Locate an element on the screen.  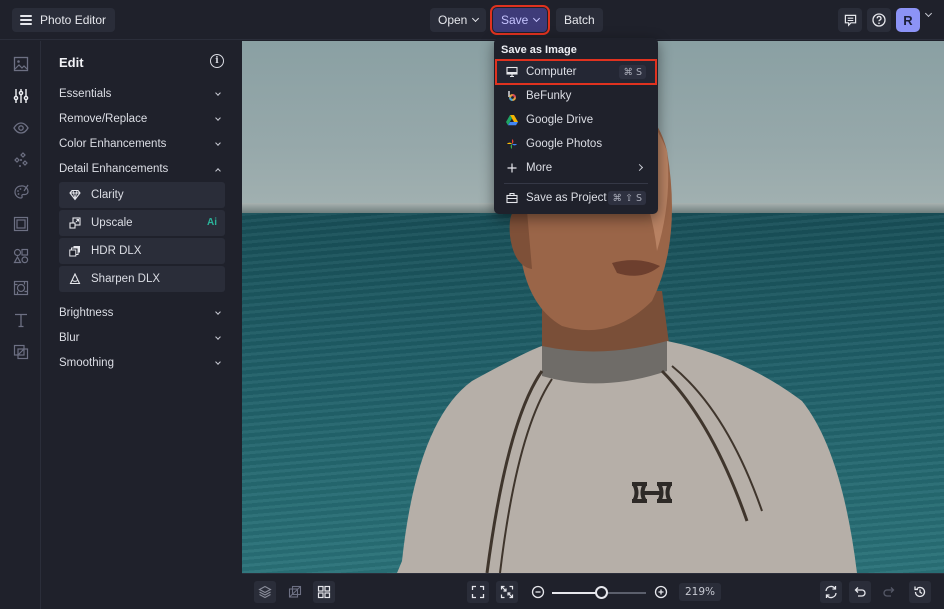
top-bar: Photo Editor Open Save Batch R is located at coordinates (472, 20).